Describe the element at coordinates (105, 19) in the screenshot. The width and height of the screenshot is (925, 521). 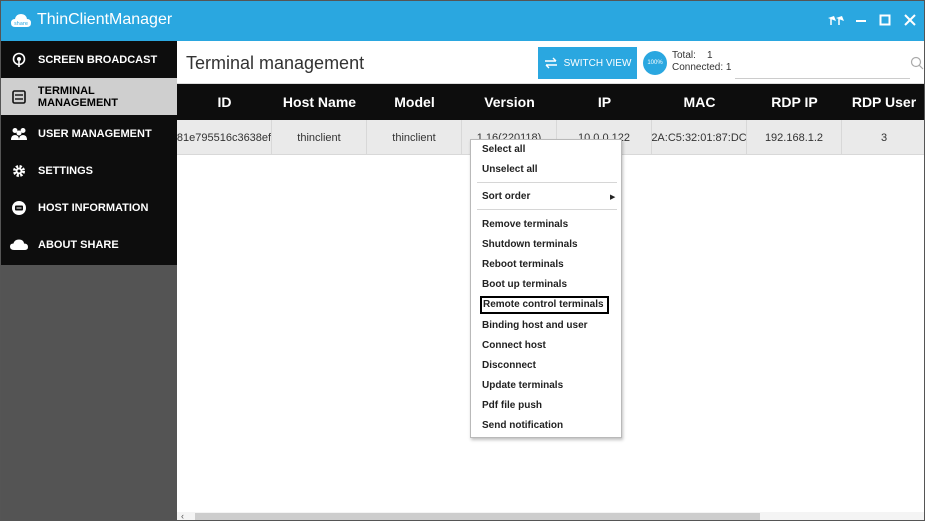
I see `app-title: ThinClientManager` at that location.